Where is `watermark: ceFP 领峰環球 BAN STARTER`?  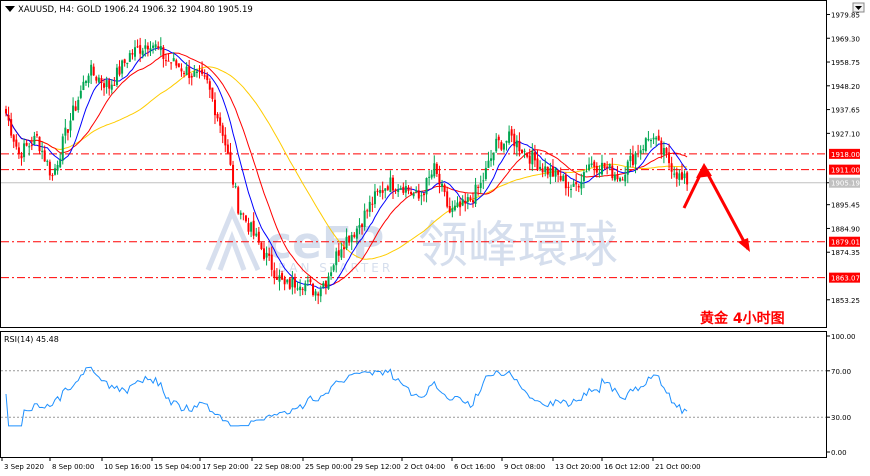
watermark: ceFP 领峰環球 BAN STARTER is located at coordinates (411, 240).